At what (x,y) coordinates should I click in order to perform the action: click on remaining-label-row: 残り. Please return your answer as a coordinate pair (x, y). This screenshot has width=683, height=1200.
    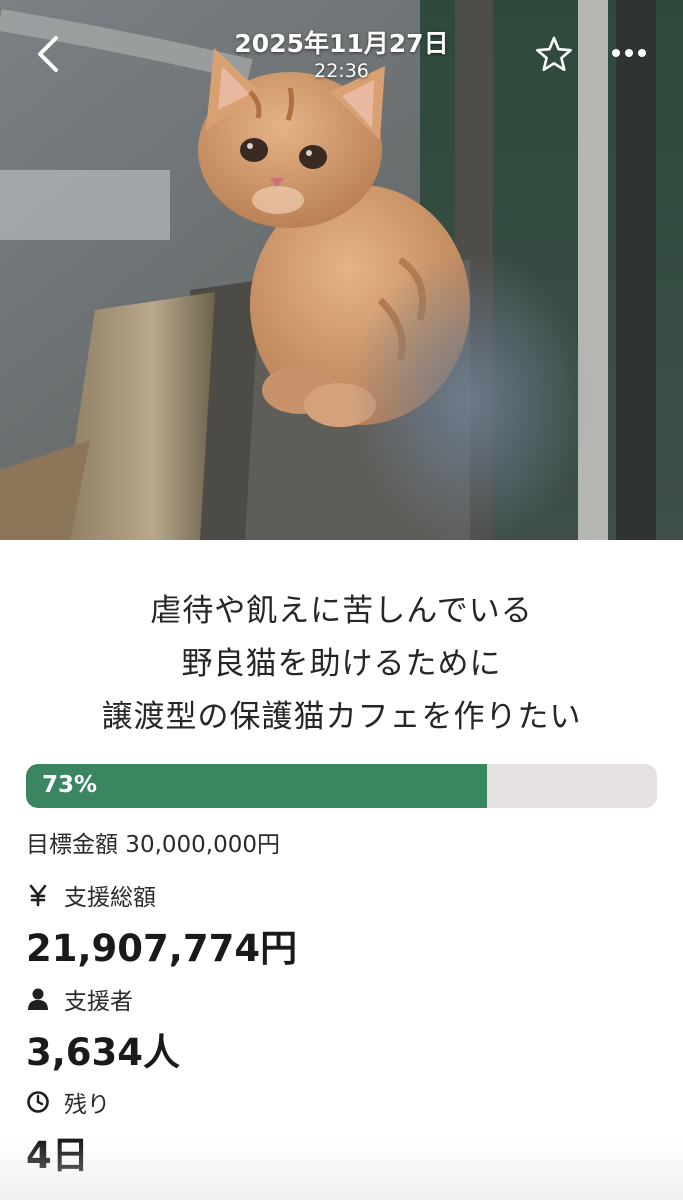
    Looking at the image, I should click on (68, 1102).